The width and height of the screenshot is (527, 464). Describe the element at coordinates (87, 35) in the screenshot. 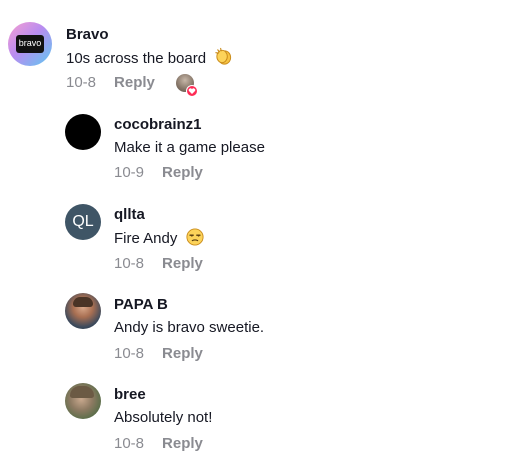

I see `username: Bravo` at that location.